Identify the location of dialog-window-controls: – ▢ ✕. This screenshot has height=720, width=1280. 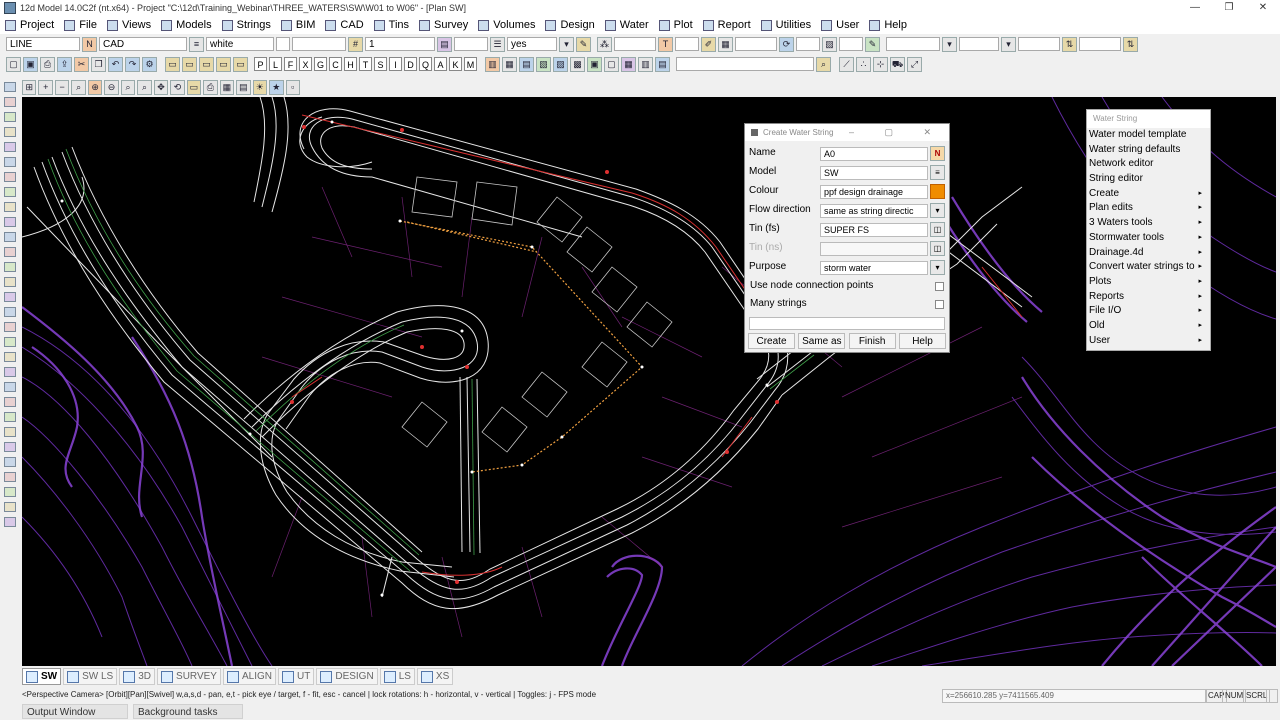
(897, 132).